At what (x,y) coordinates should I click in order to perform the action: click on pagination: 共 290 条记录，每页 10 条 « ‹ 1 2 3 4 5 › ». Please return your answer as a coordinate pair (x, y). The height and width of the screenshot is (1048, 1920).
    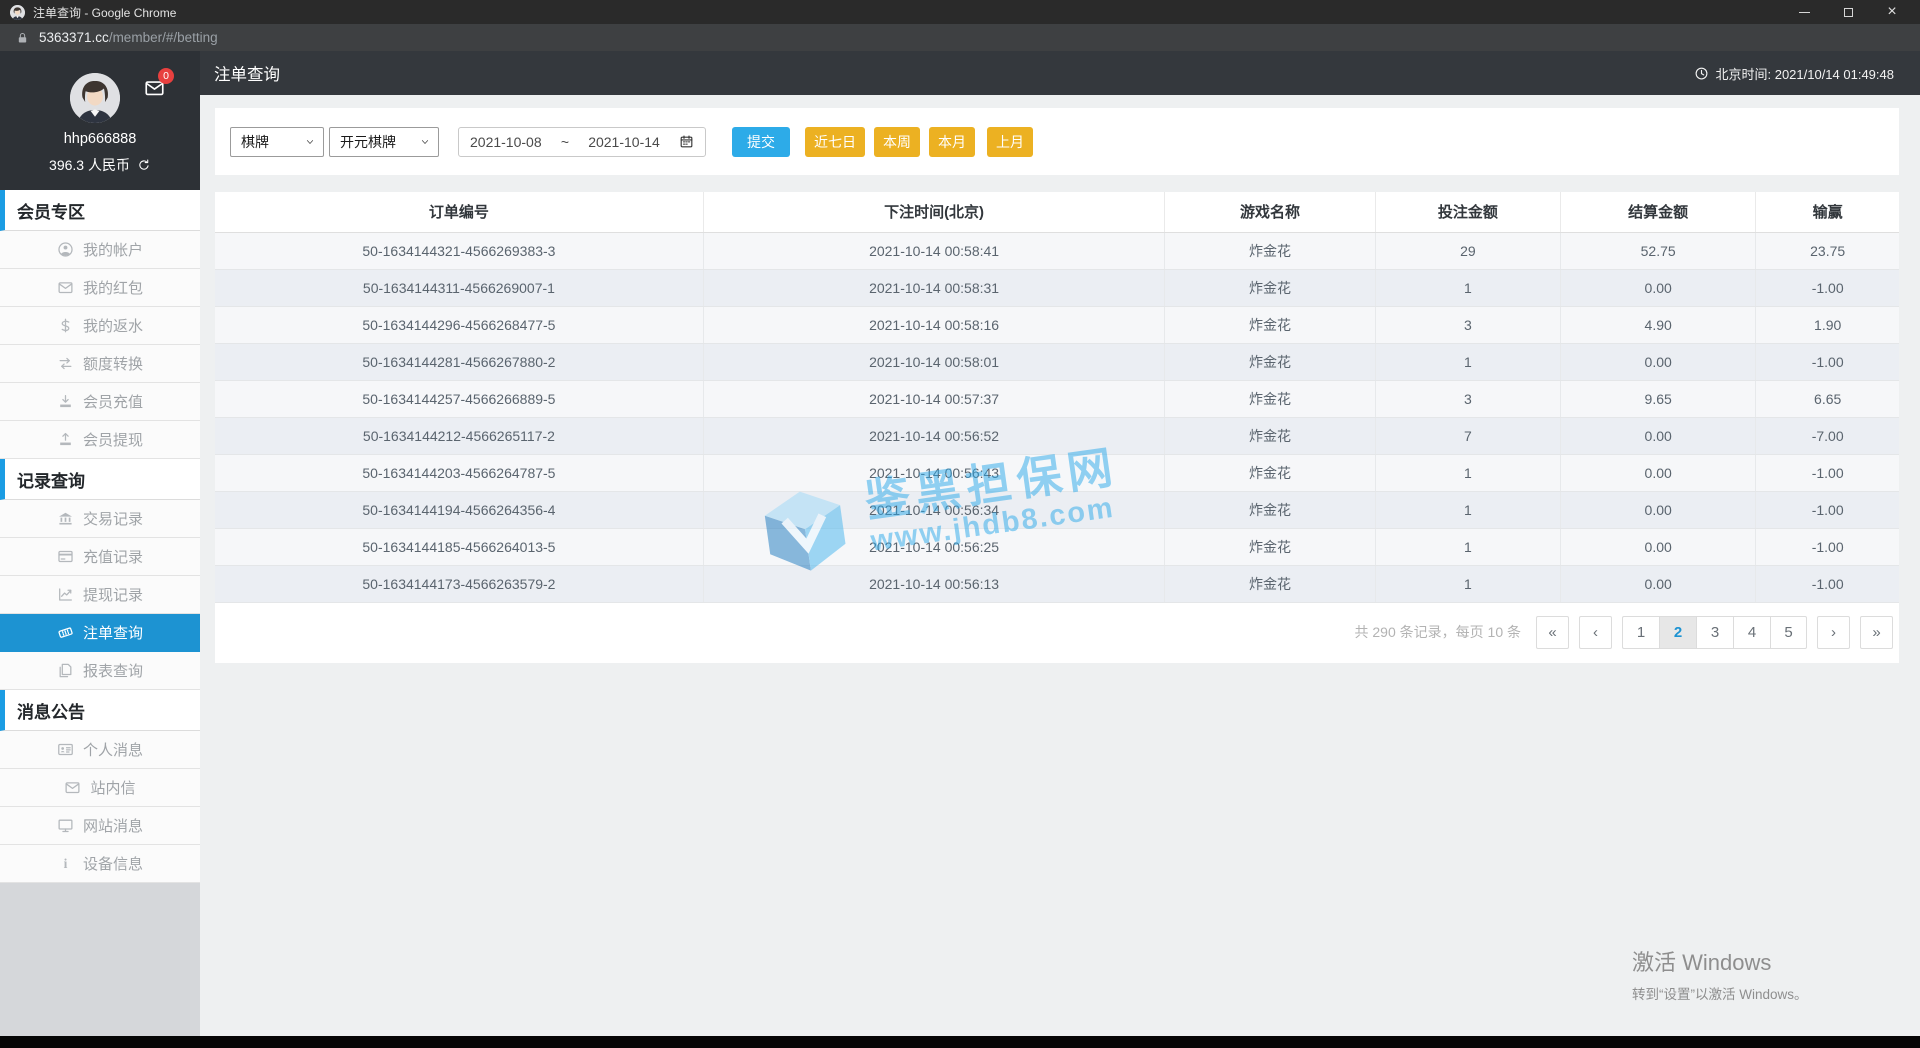
    Looking at the image, I should click on (1057, 628).